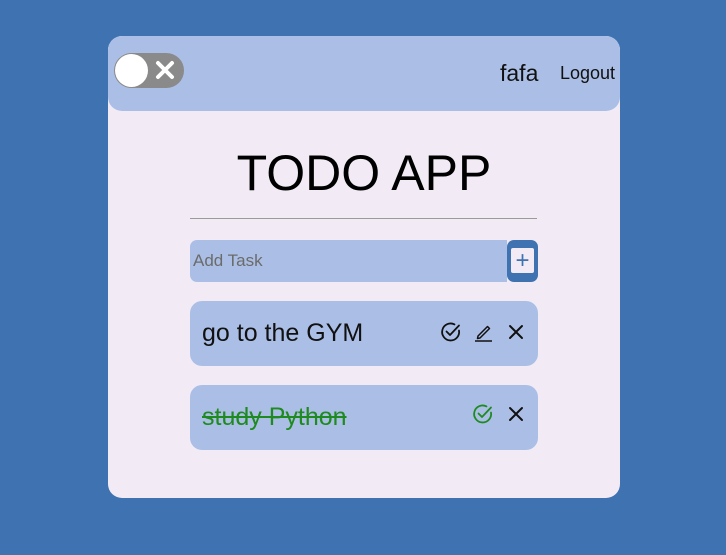 The width and height of the screenshot is (726, 555). Describe the element at coordinates (364, 73) in the screenshot. I see `top-bar: fafa Logout` at that location.